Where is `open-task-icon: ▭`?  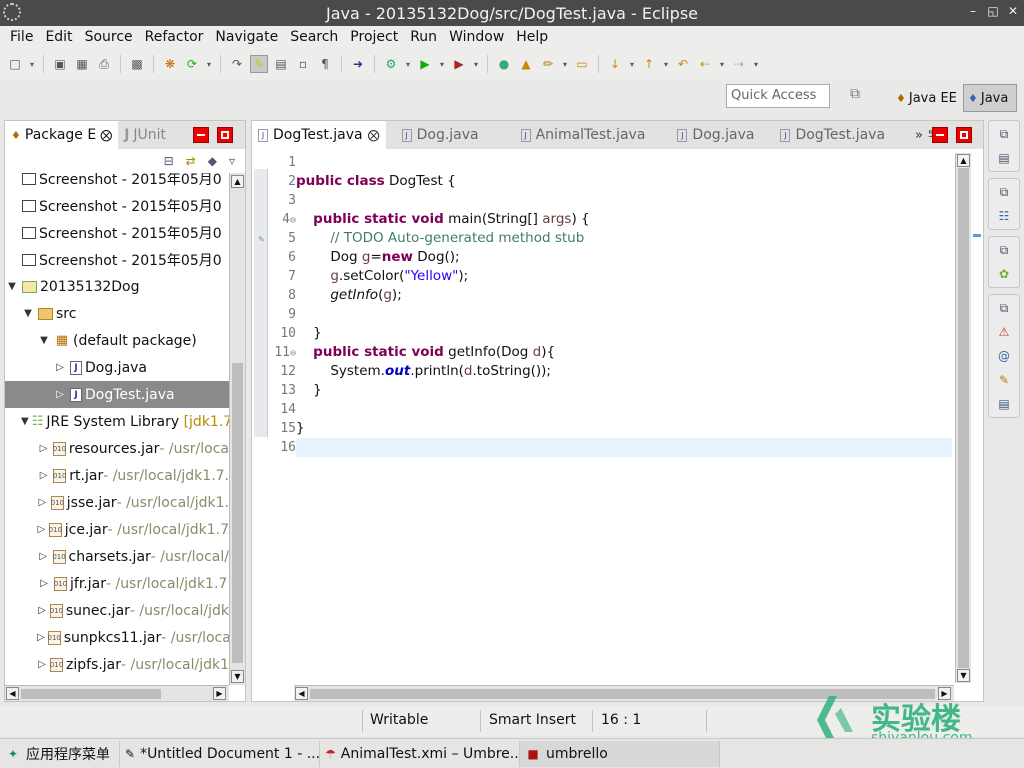 open-task-icon: ▭ is located at coordinates (582, 64).